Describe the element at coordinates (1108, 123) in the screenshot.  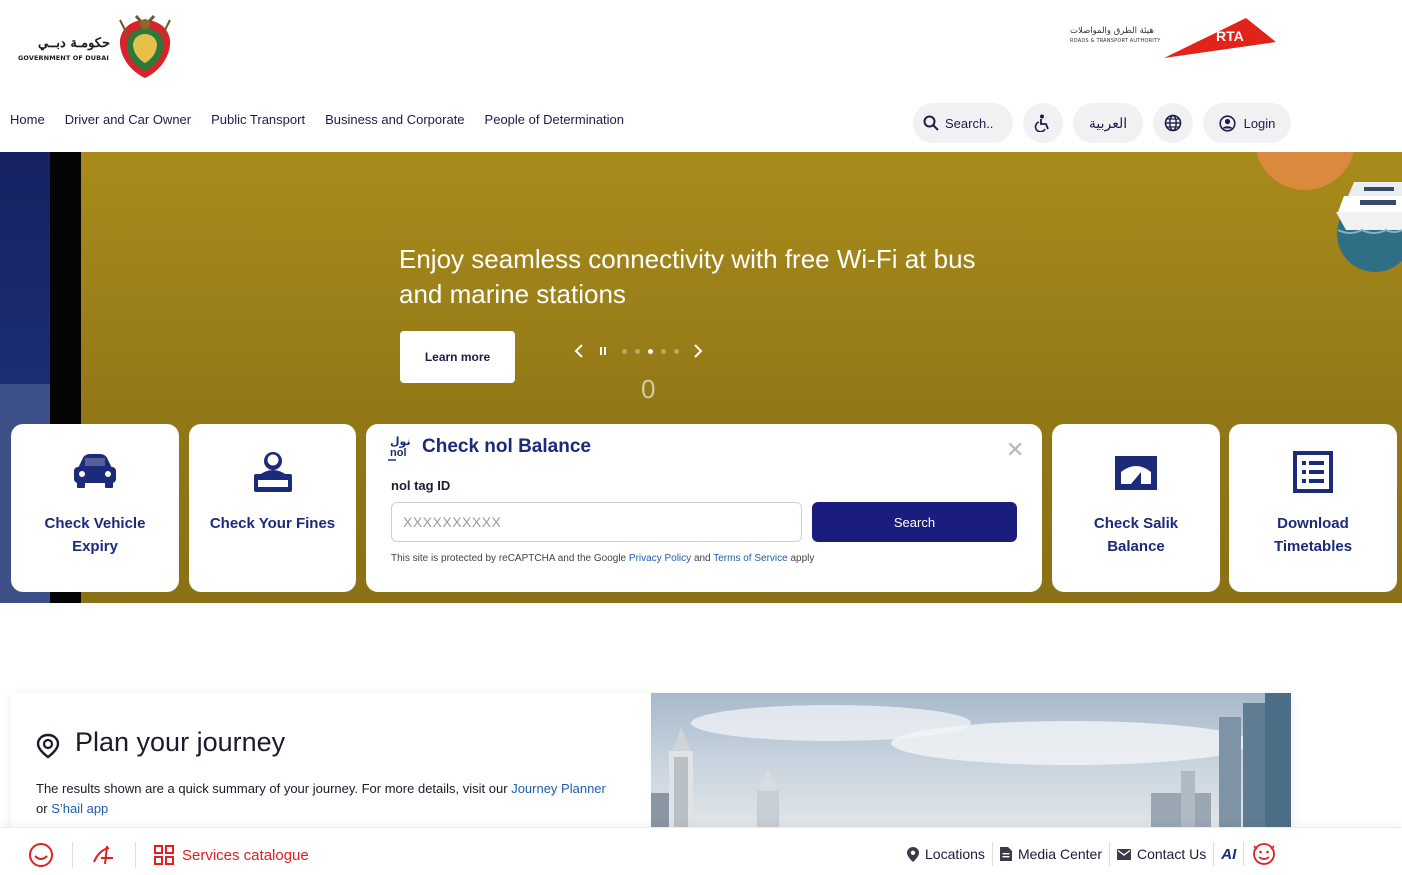
I see `language-toggle: العربية` at that location.